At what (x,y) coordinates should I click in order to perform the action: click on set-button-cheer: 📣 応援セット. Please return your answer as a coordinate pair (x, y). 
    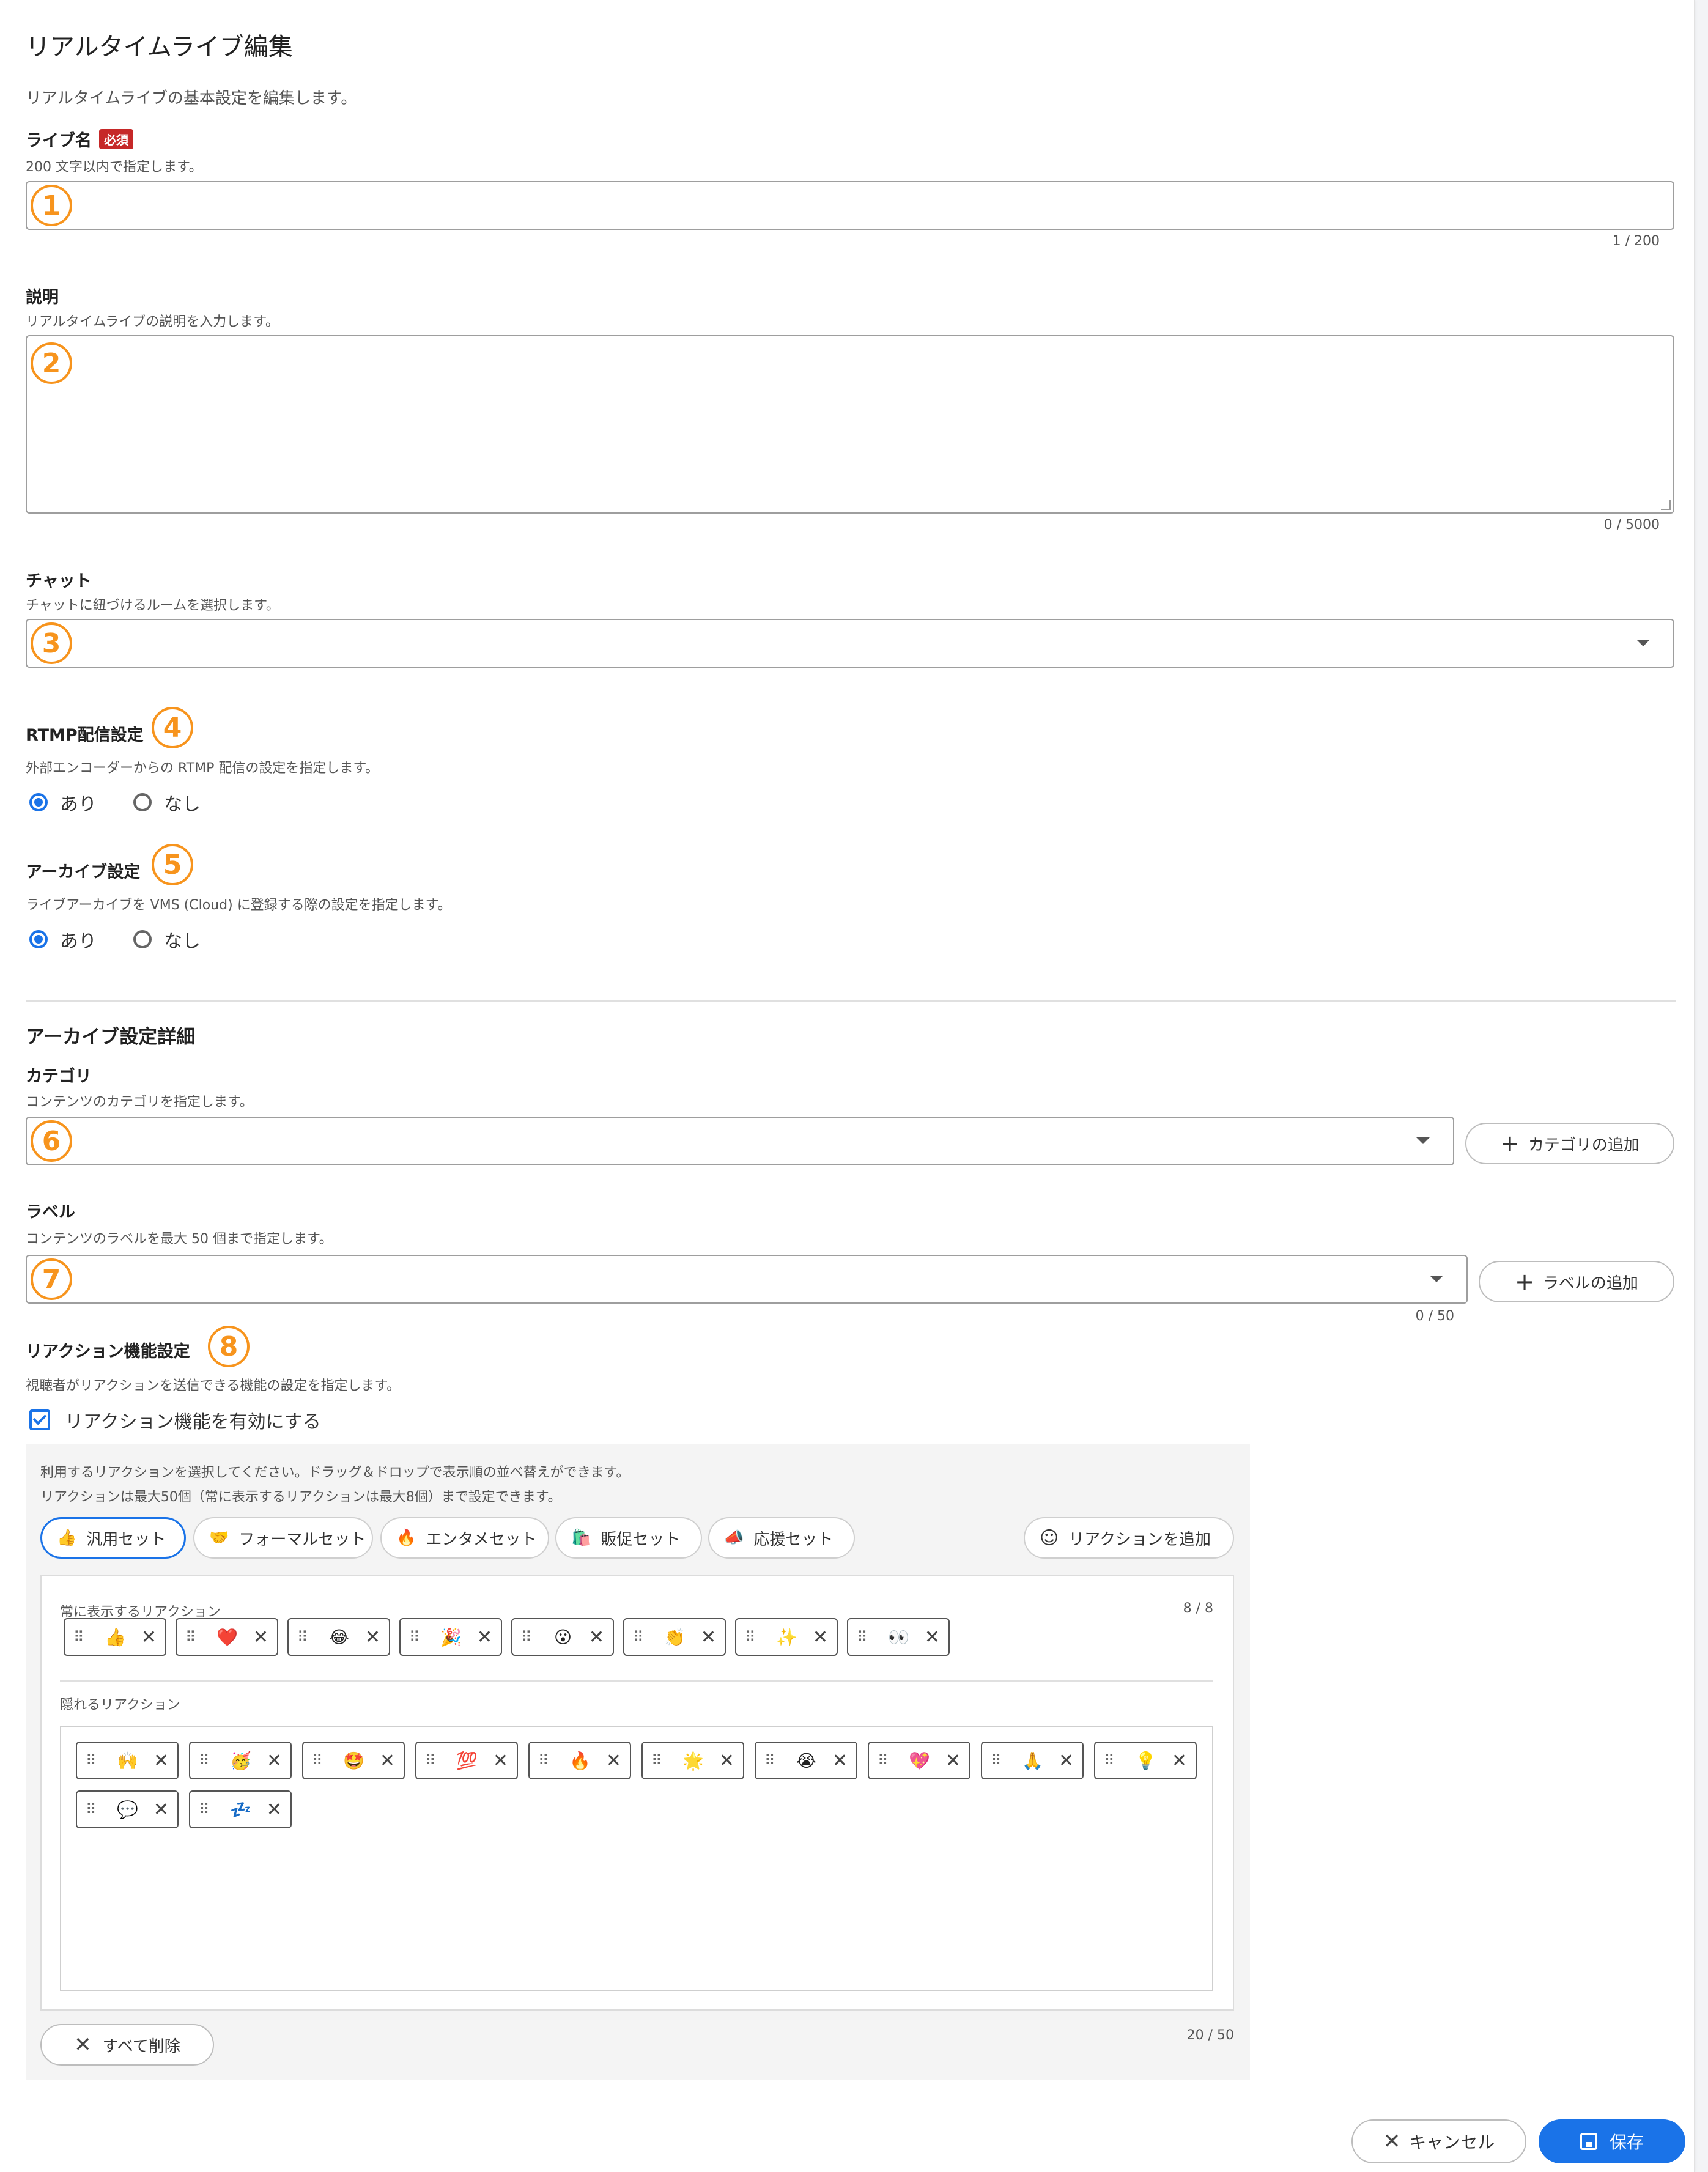
    Looking at the image, I should click on (781, 1538).